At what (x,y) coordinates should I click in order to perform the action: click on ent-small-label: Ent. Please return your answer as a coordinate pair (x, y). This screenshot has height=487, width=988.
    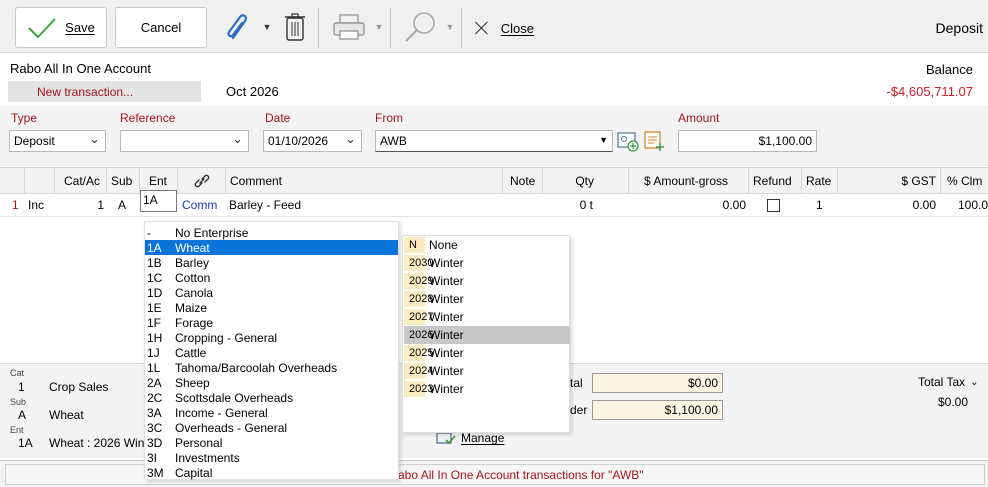
    Looking at the image, I should click on (17, 430).